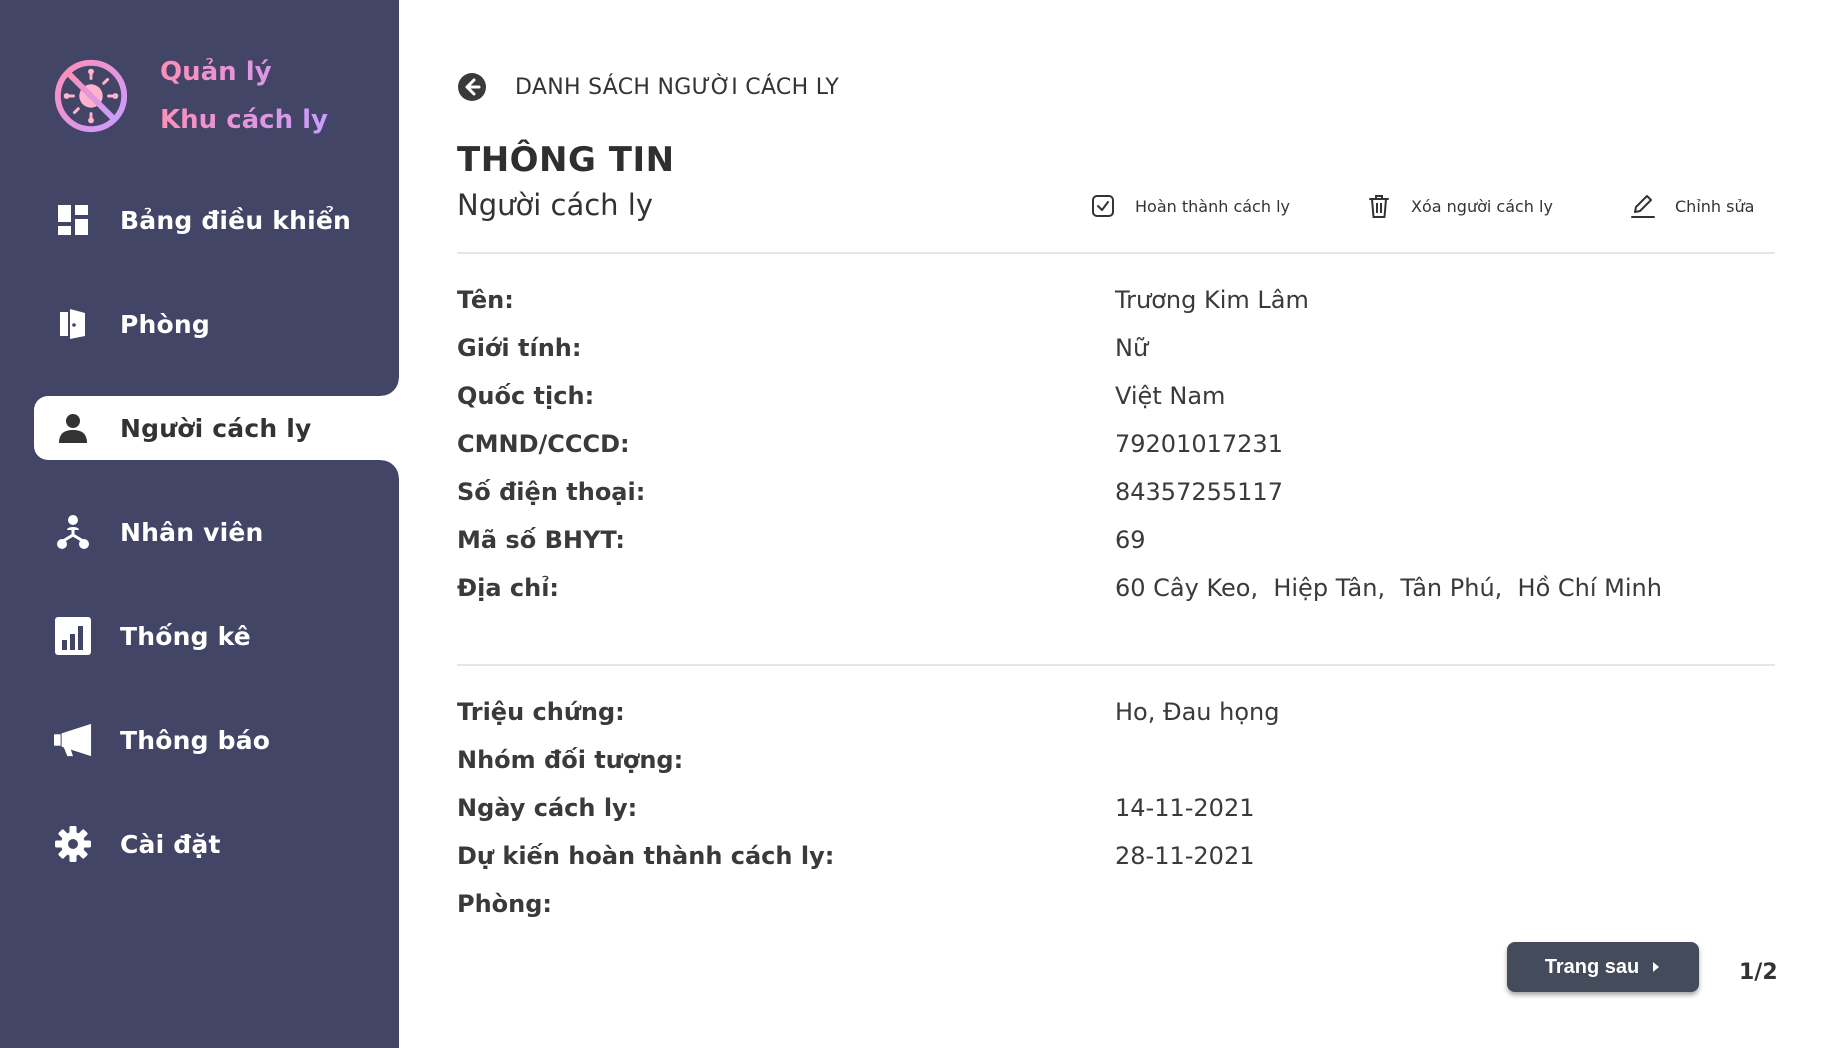  I want to click on dashboard-icon, so click(73, 220).